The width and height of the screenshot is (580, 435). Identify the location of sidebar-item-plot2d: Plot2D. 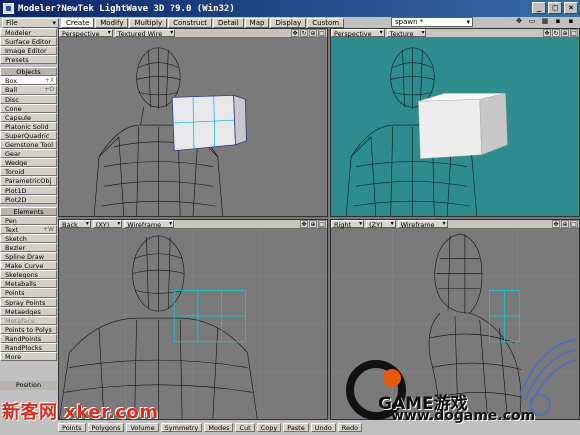
(28, 199).